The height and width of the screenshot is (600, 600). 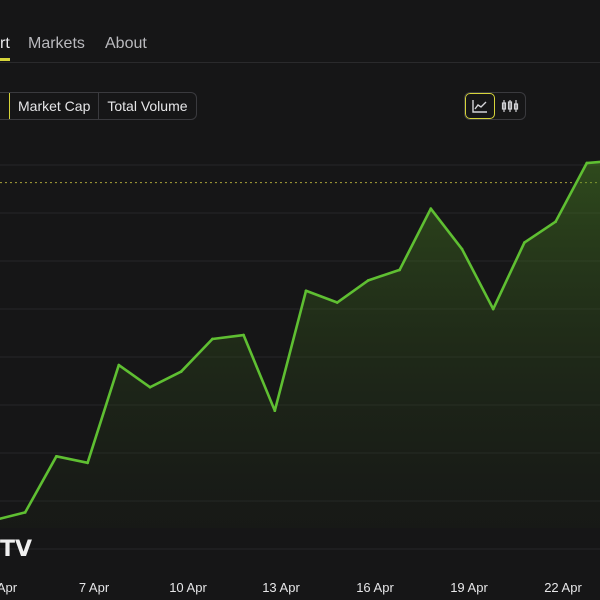 What do you see at coordinates (375, 587) in the screenshot?
I see `x-tick-label: 16 Apr` at bounding box center [375, 587].